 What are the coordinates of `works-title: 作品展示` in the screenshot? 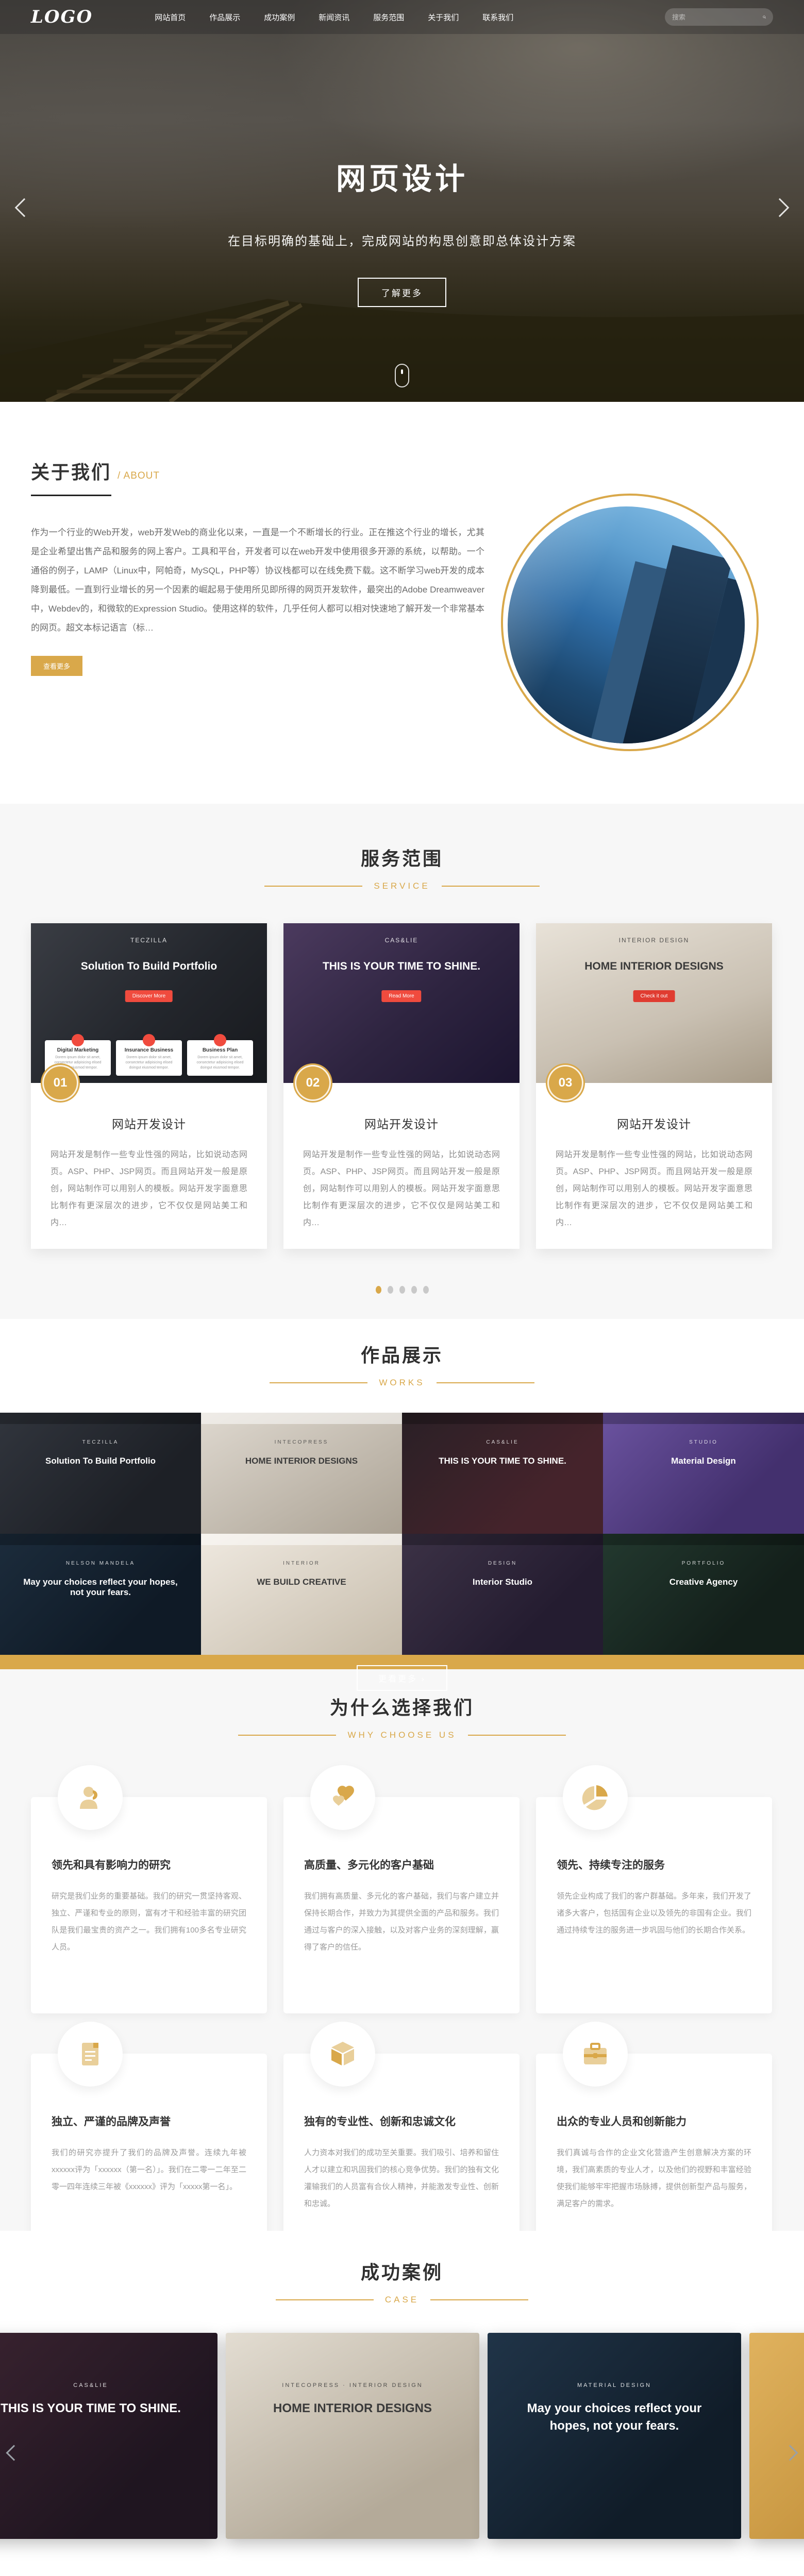 It's located at (401, 1356).